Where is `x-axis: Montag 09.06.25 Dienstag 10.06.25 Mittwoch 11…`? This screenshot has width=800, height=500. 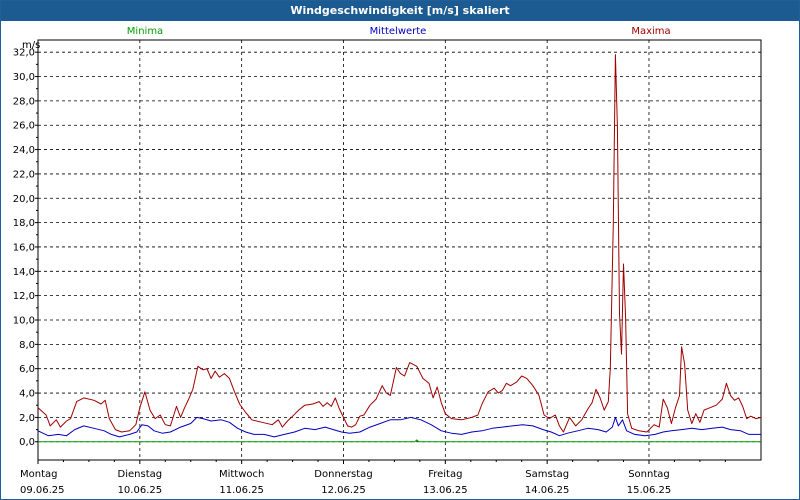
x-axis: Montag 09.06.25 Dienstag 10.06.25 Mittwoch 11… is located at coordinates (373, 478).